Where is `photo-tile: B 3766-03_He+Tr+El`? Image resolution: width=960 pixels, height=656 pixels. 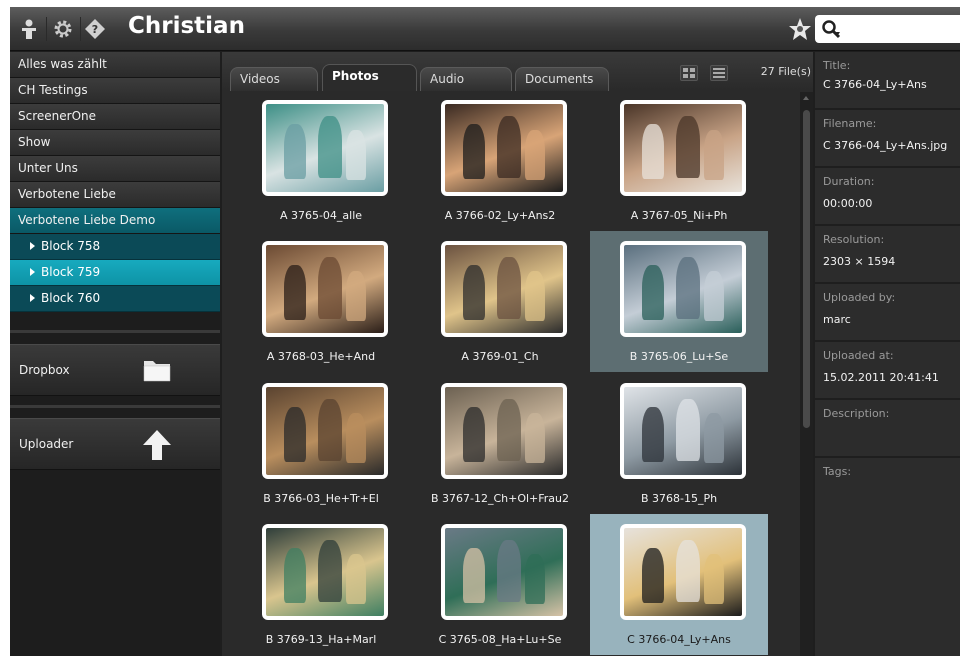
photo-tile: B 3766-03_He+Tr+El is located at coordinates (321, 443).